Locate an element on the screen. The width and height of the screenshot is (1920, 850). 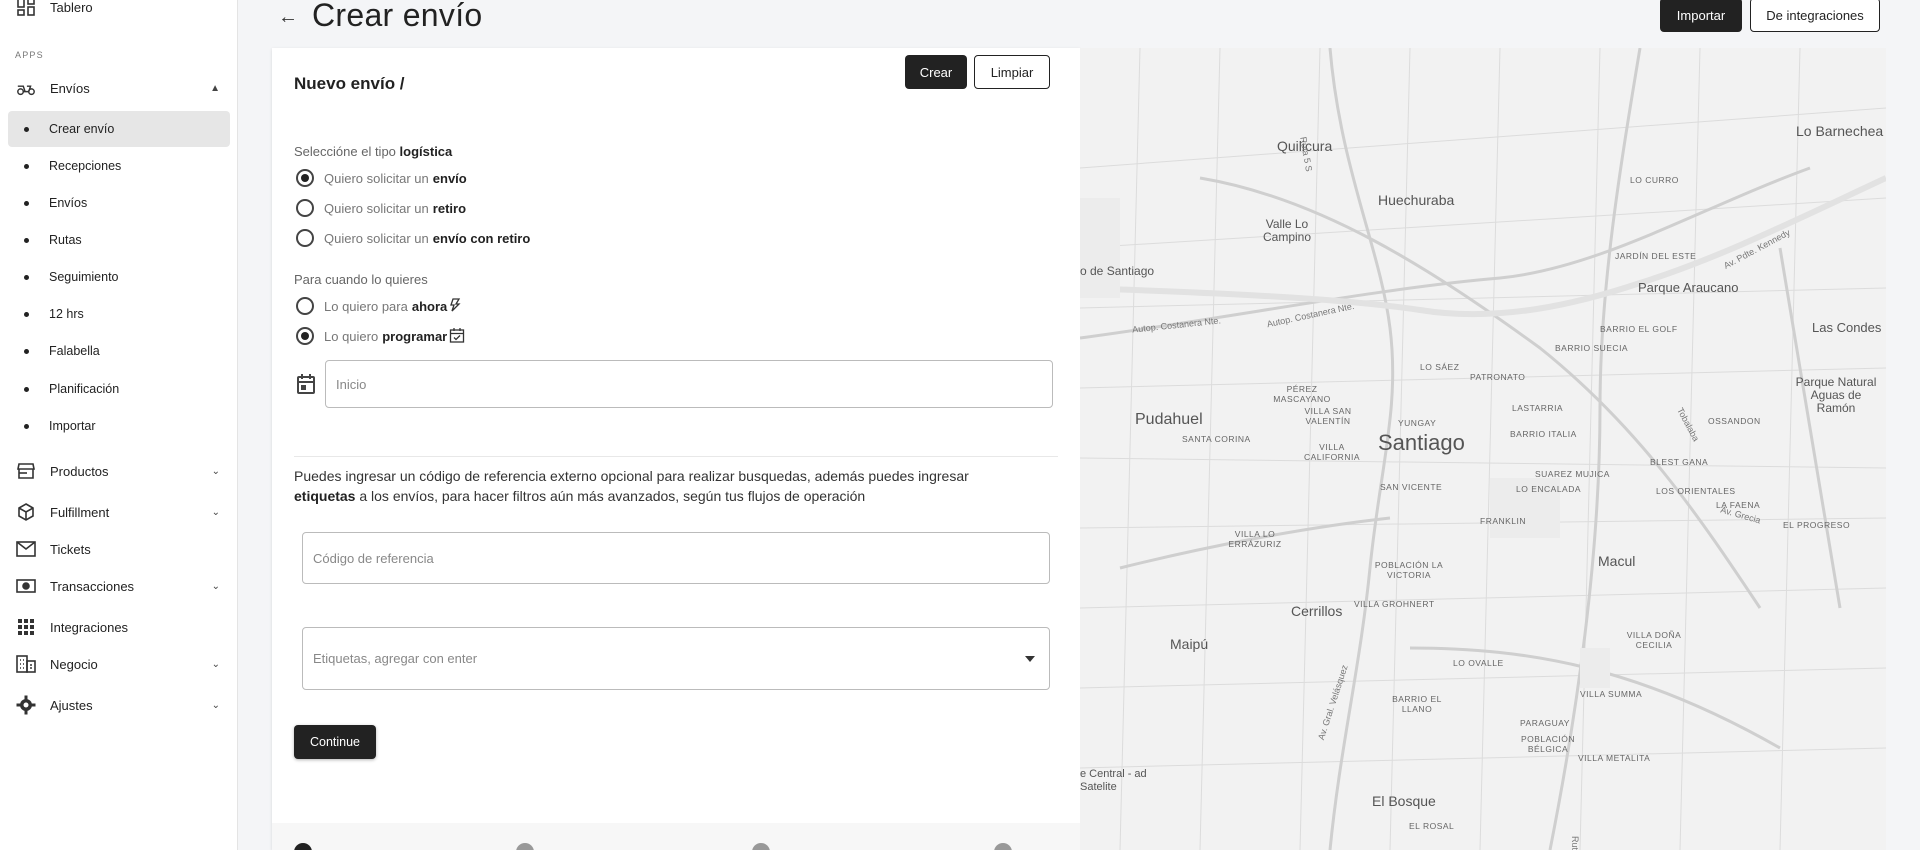
sidebar-subitem-rutas: Rutas is located at coordinates (119, 240).